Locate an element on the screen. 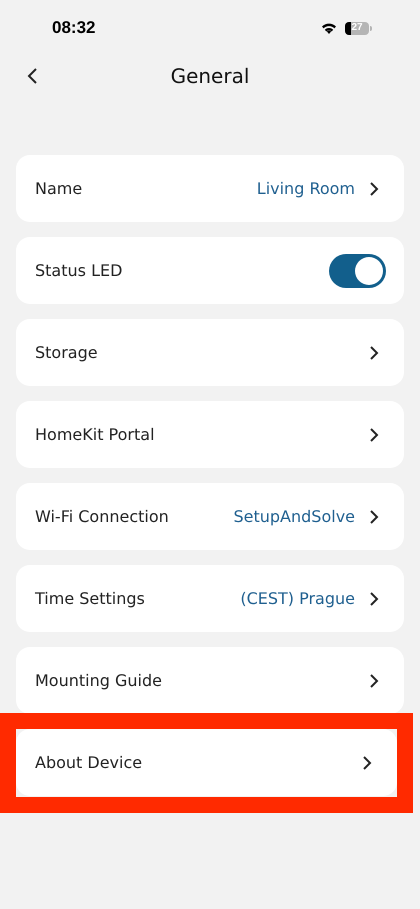 This screenshot has width=420, height=909. row-label: Time Settings is located at coordinates (90, 599).